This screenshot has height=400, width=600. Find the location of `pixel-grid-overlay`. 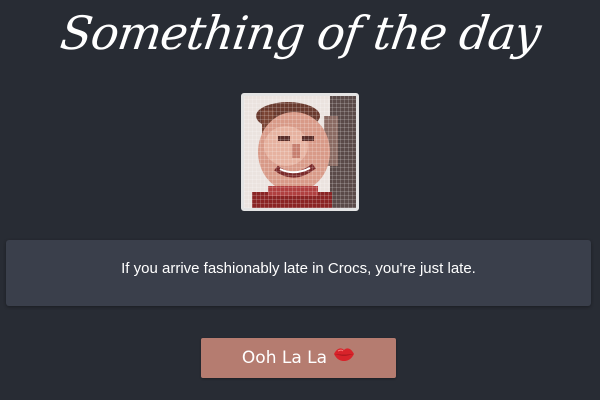

pixel-grid-overlay is located at coordinates (300, 152).